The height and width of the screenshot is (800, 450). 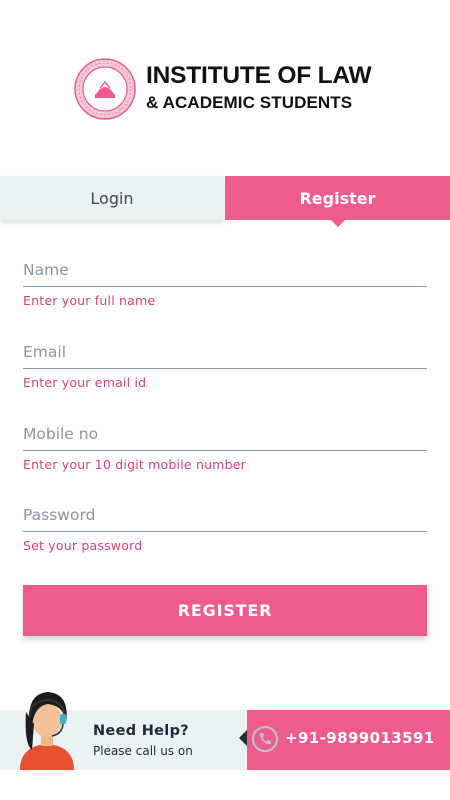 I want to click on brand-title-line1: INSTITUTE OF LAW, so click(x=259, y=75).